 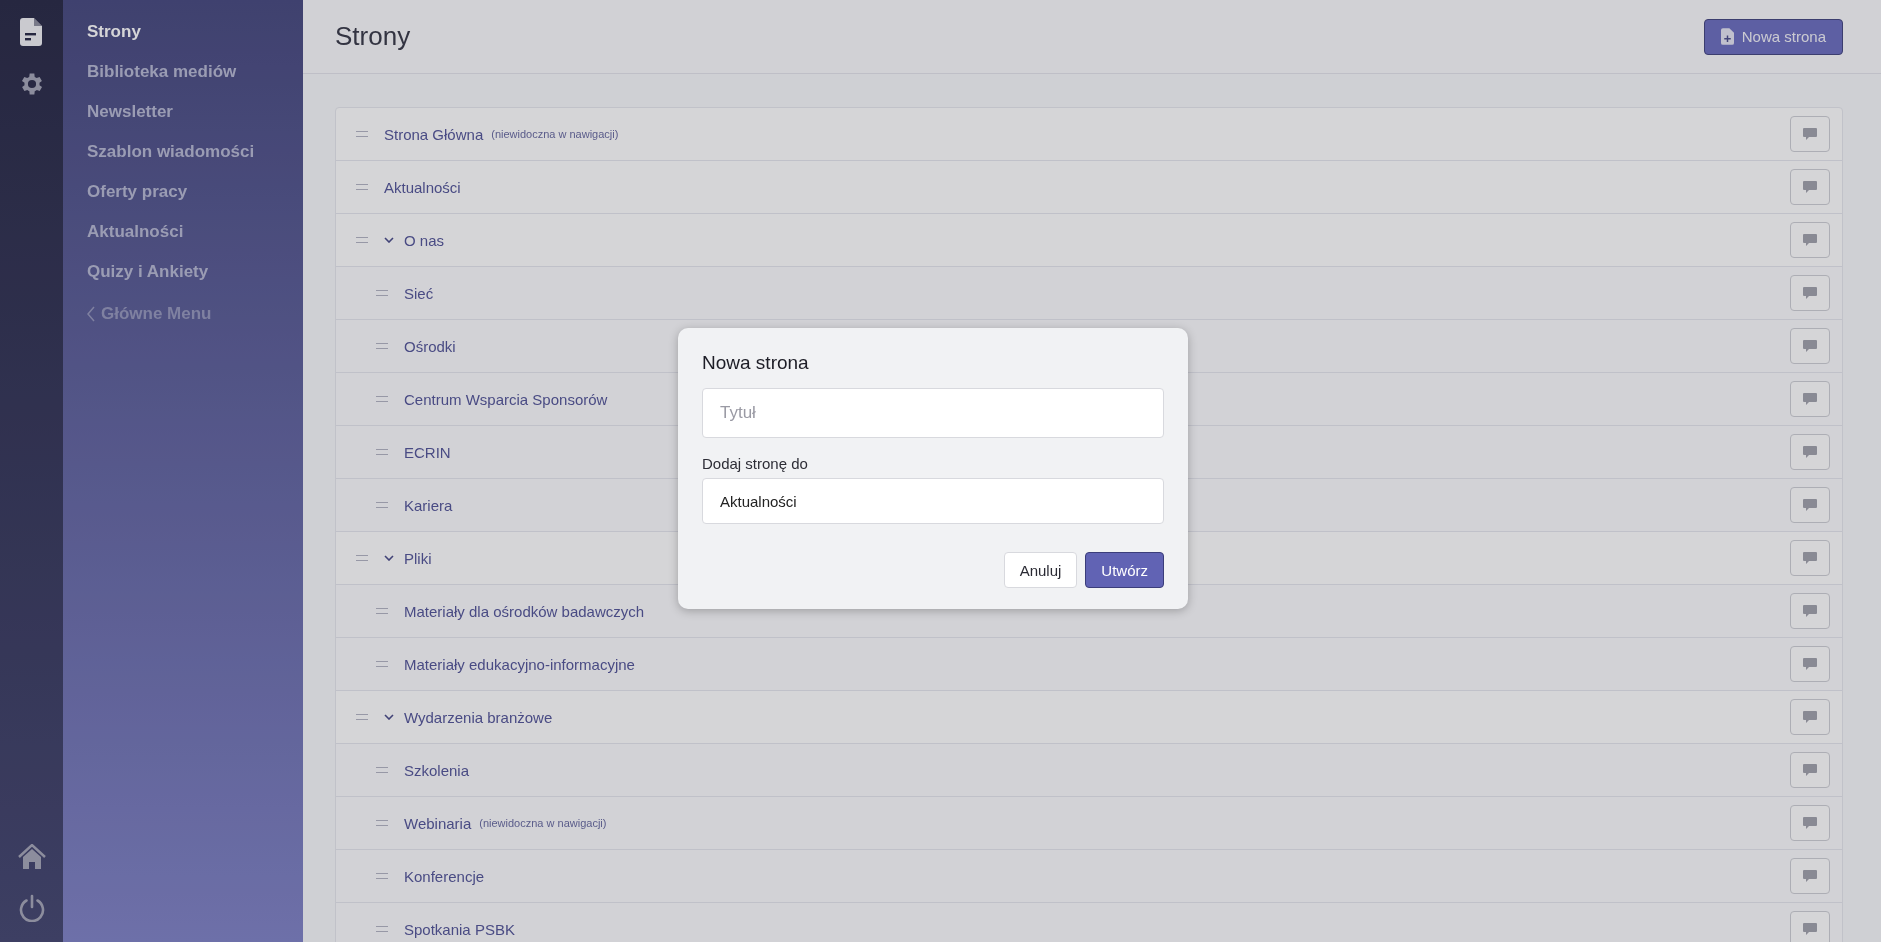 What do you see at coordinates (130, 122) in the screenshot?
I see `sidebar-item: Newsletter` at bounding box center [130, 122].